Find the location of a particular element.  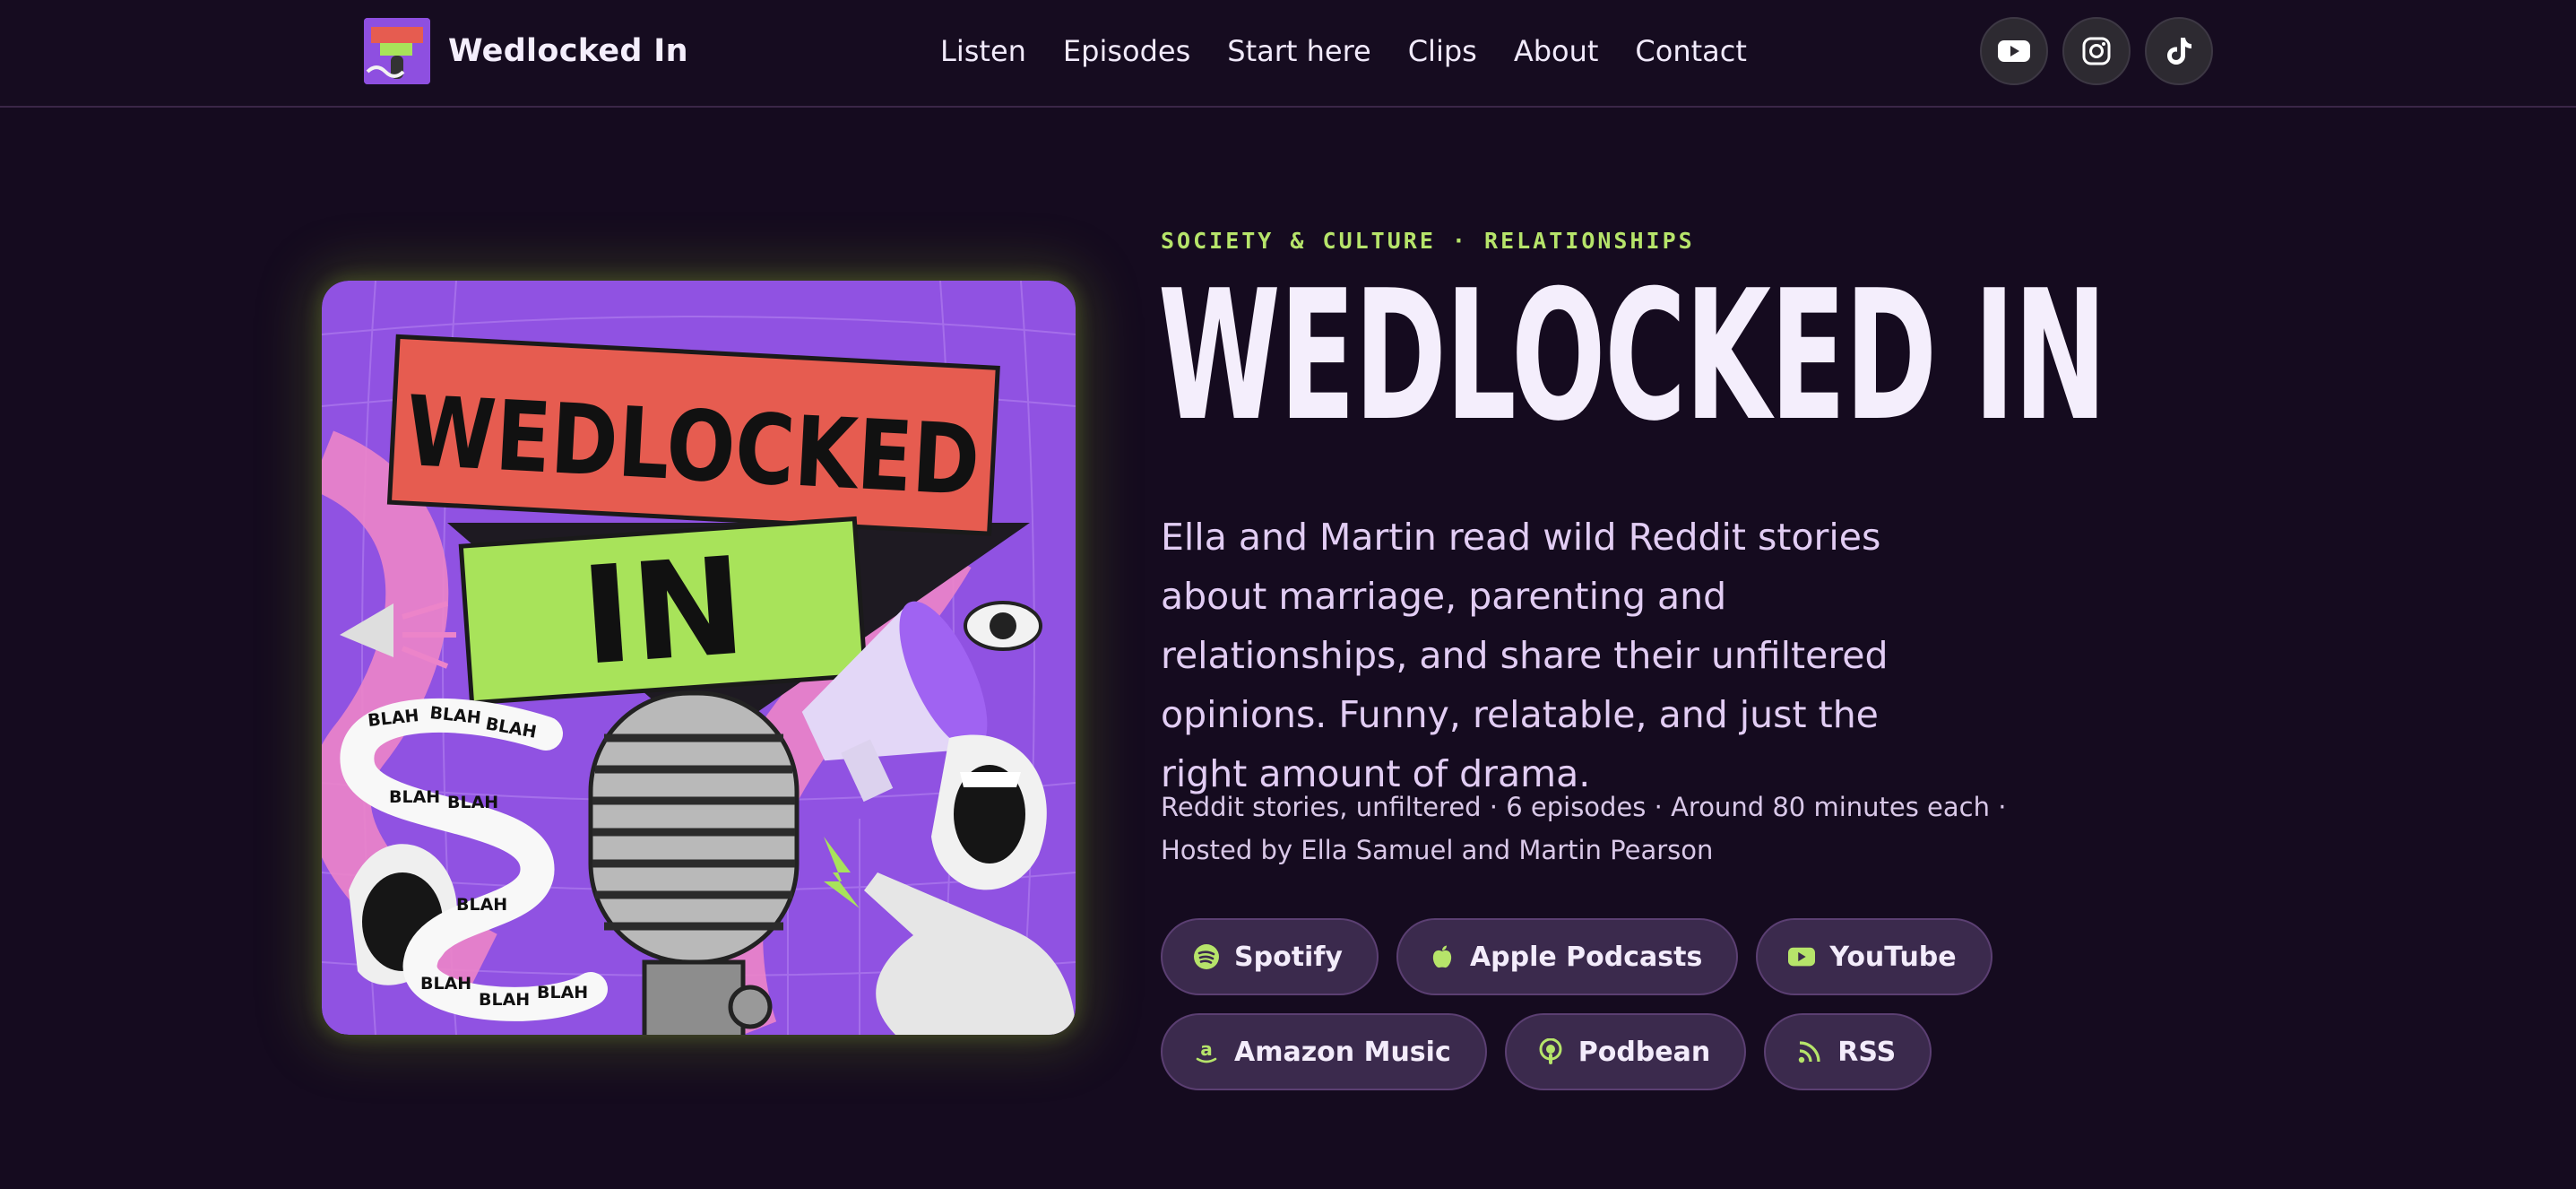

tiktok-icon is located at coordinates (2179, 51).